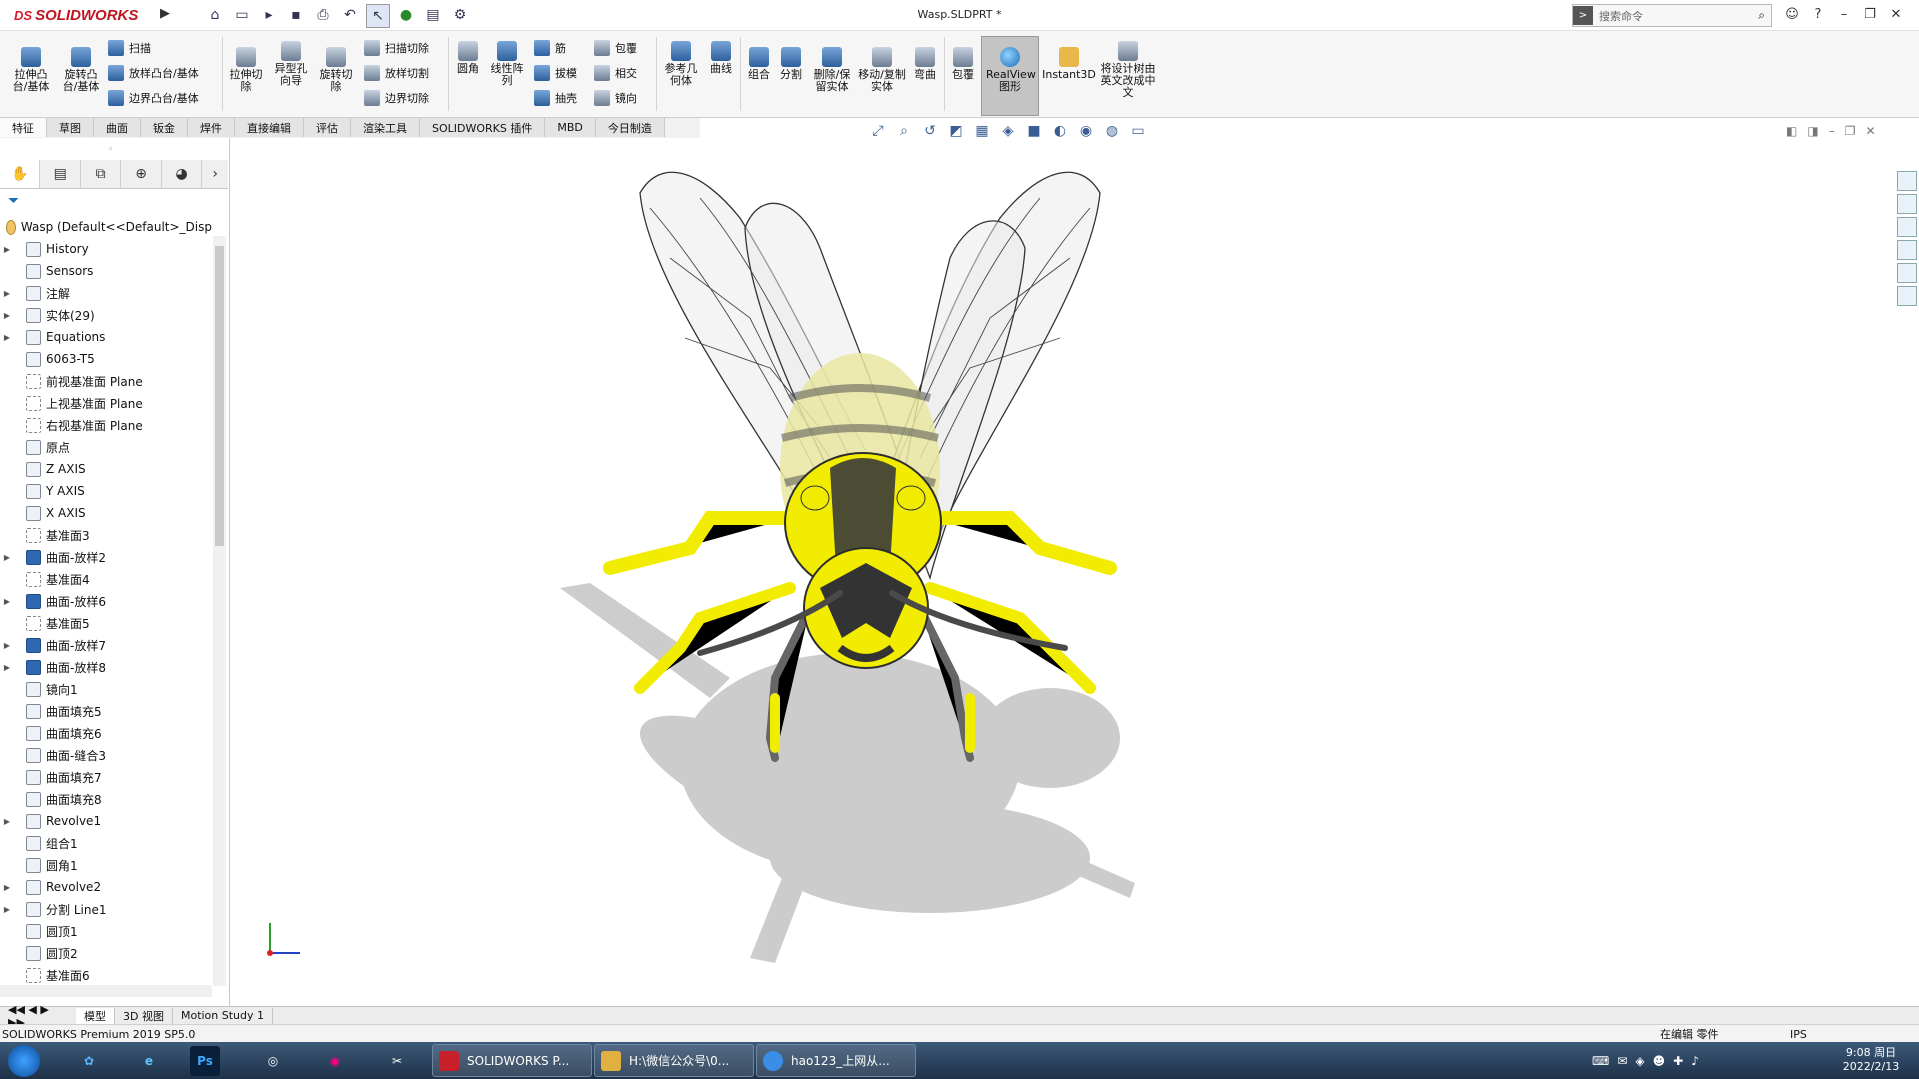 This screenshot has width=1919, height=1079. I want to click on configuration-manager-tab-icon: ⧉, so click(101, 174).